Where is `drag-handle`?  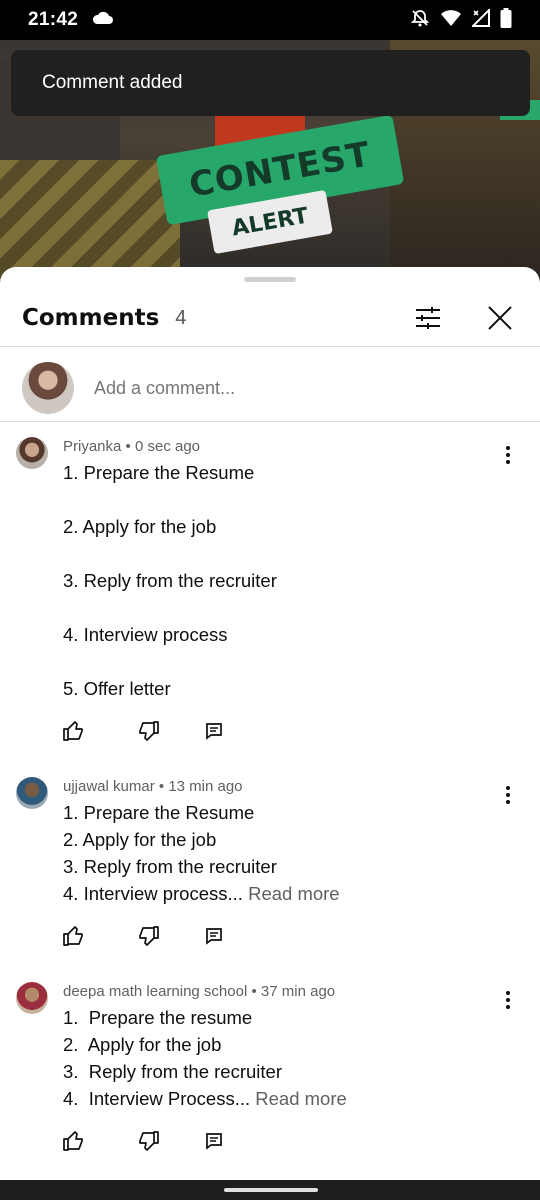
drag-handle is located at coordinates (270, 279).